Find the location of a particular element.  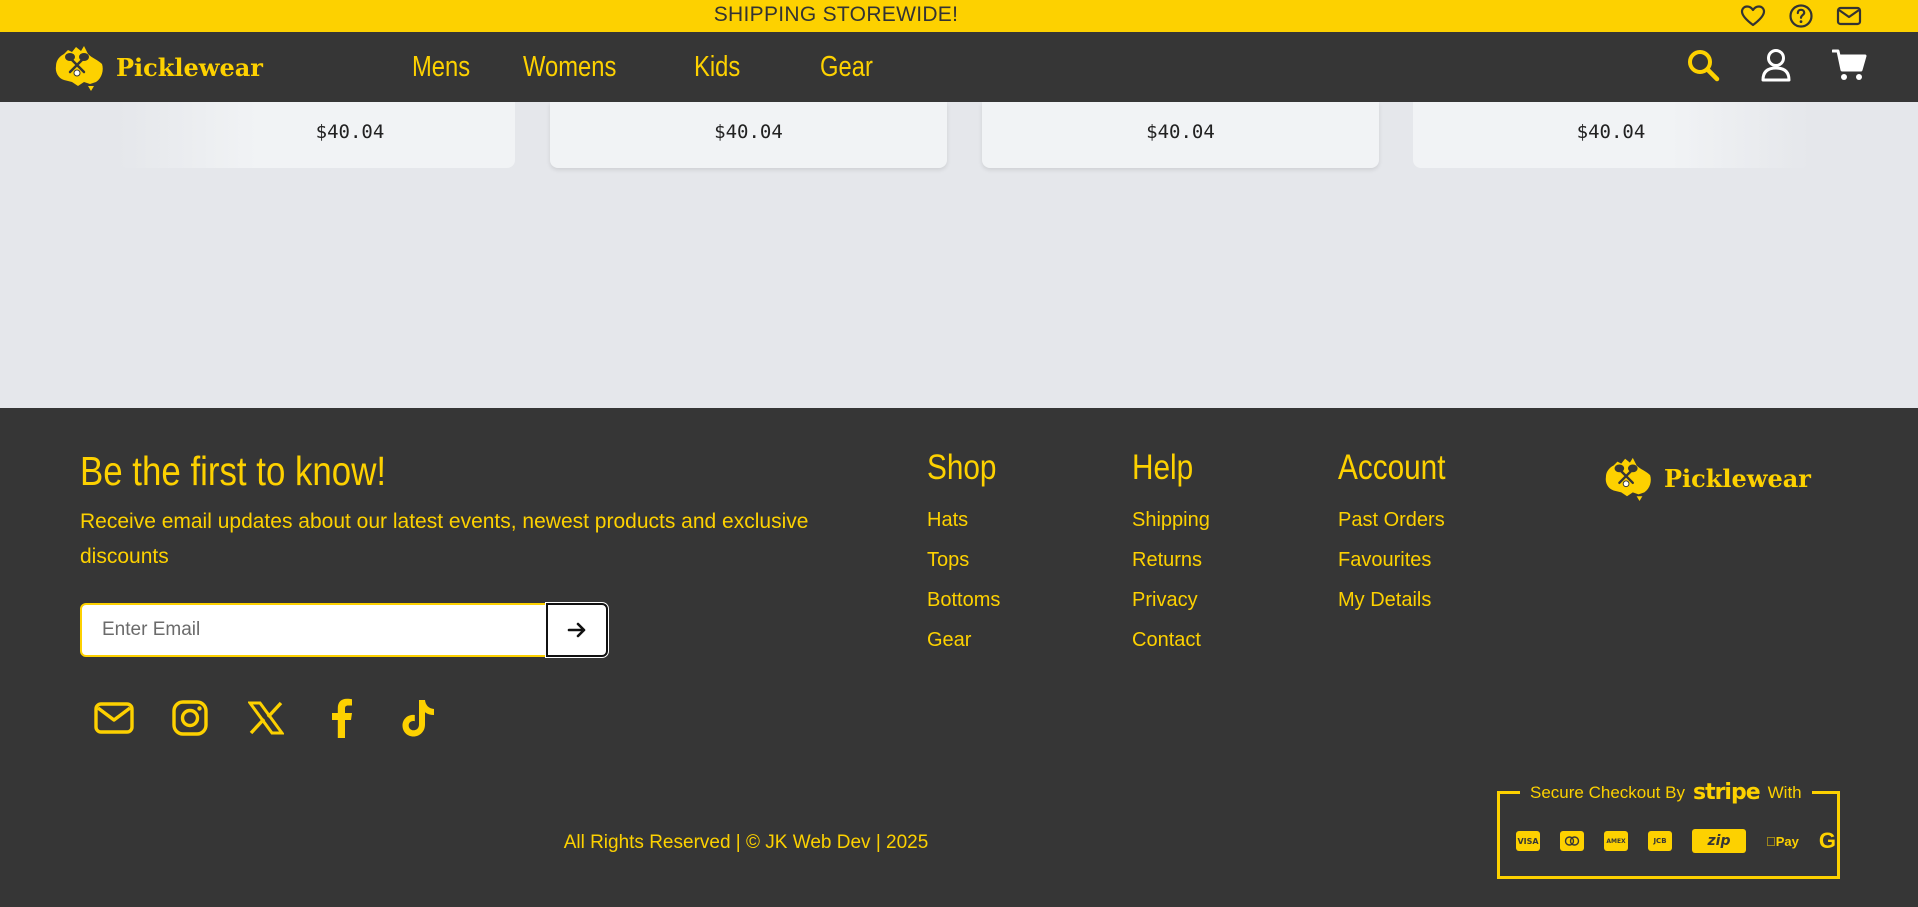

newsletter-form is located at coordinates (344, 630).